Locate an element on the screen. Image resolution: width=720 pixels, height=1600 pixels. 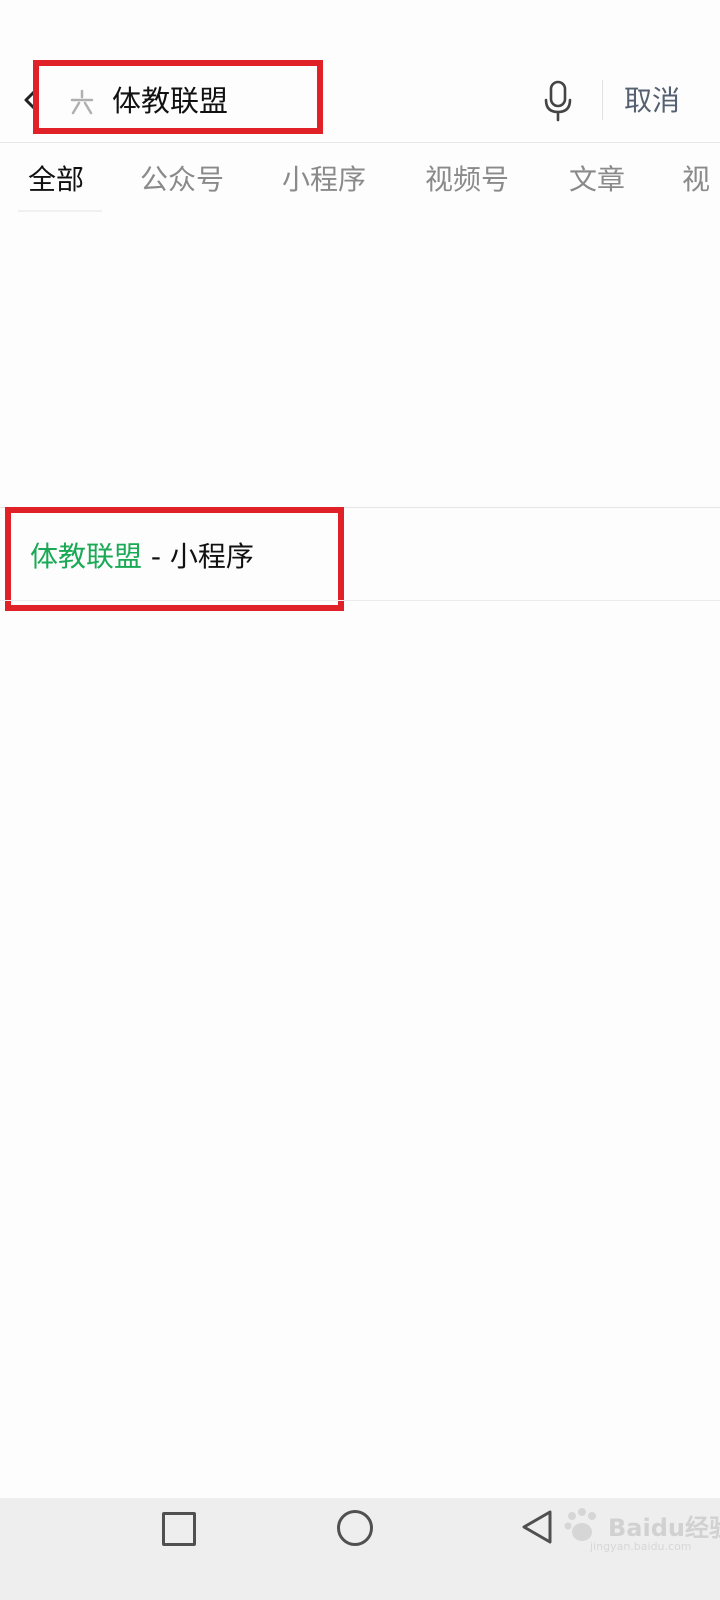
active-tab-indicator is located at coordinates (60, 211).